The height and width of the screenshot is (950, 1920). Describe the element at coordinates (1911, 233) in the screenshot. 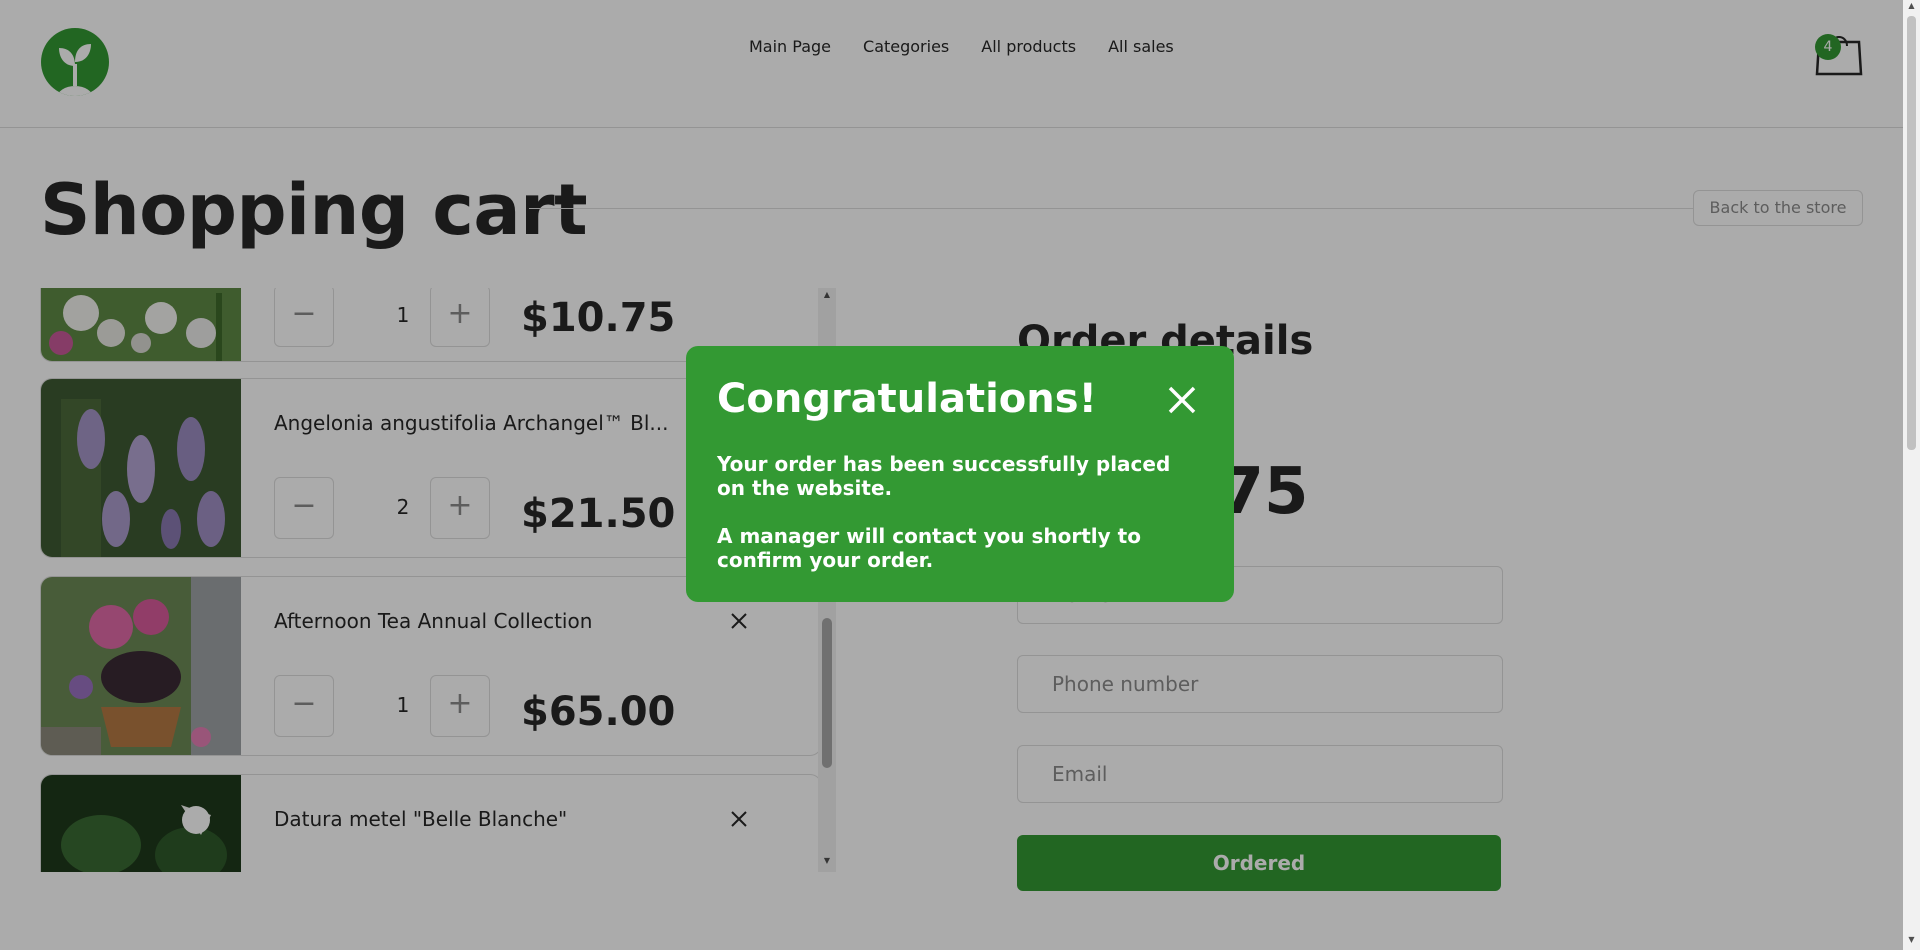

I see `page-scroll-thumb` at that location.